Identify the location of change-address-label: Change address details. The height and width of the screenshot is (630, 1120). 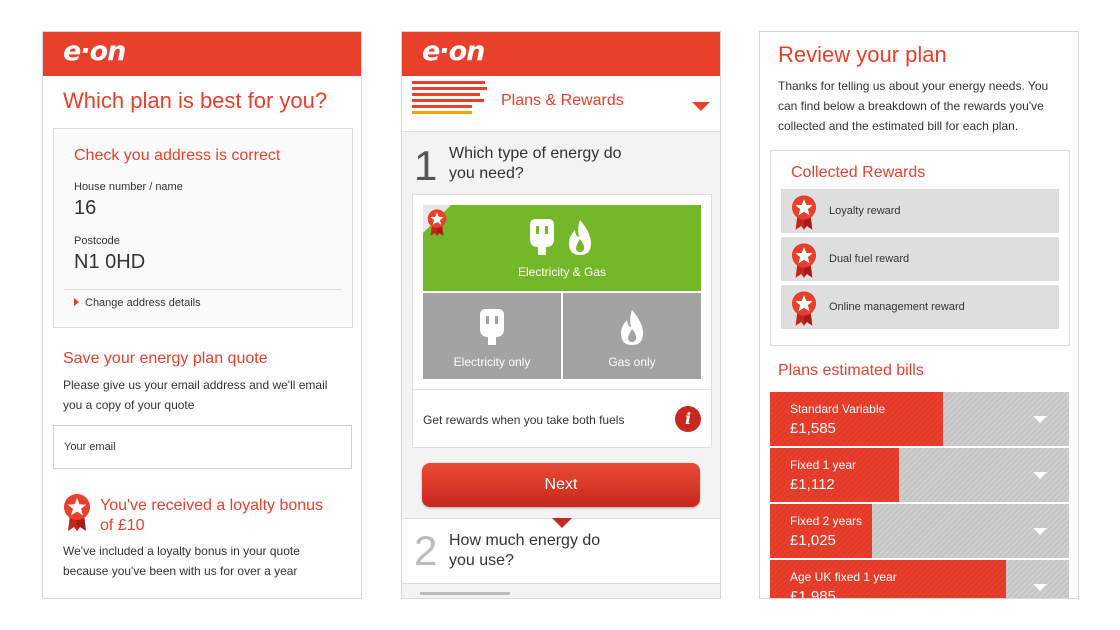
(143, 303).